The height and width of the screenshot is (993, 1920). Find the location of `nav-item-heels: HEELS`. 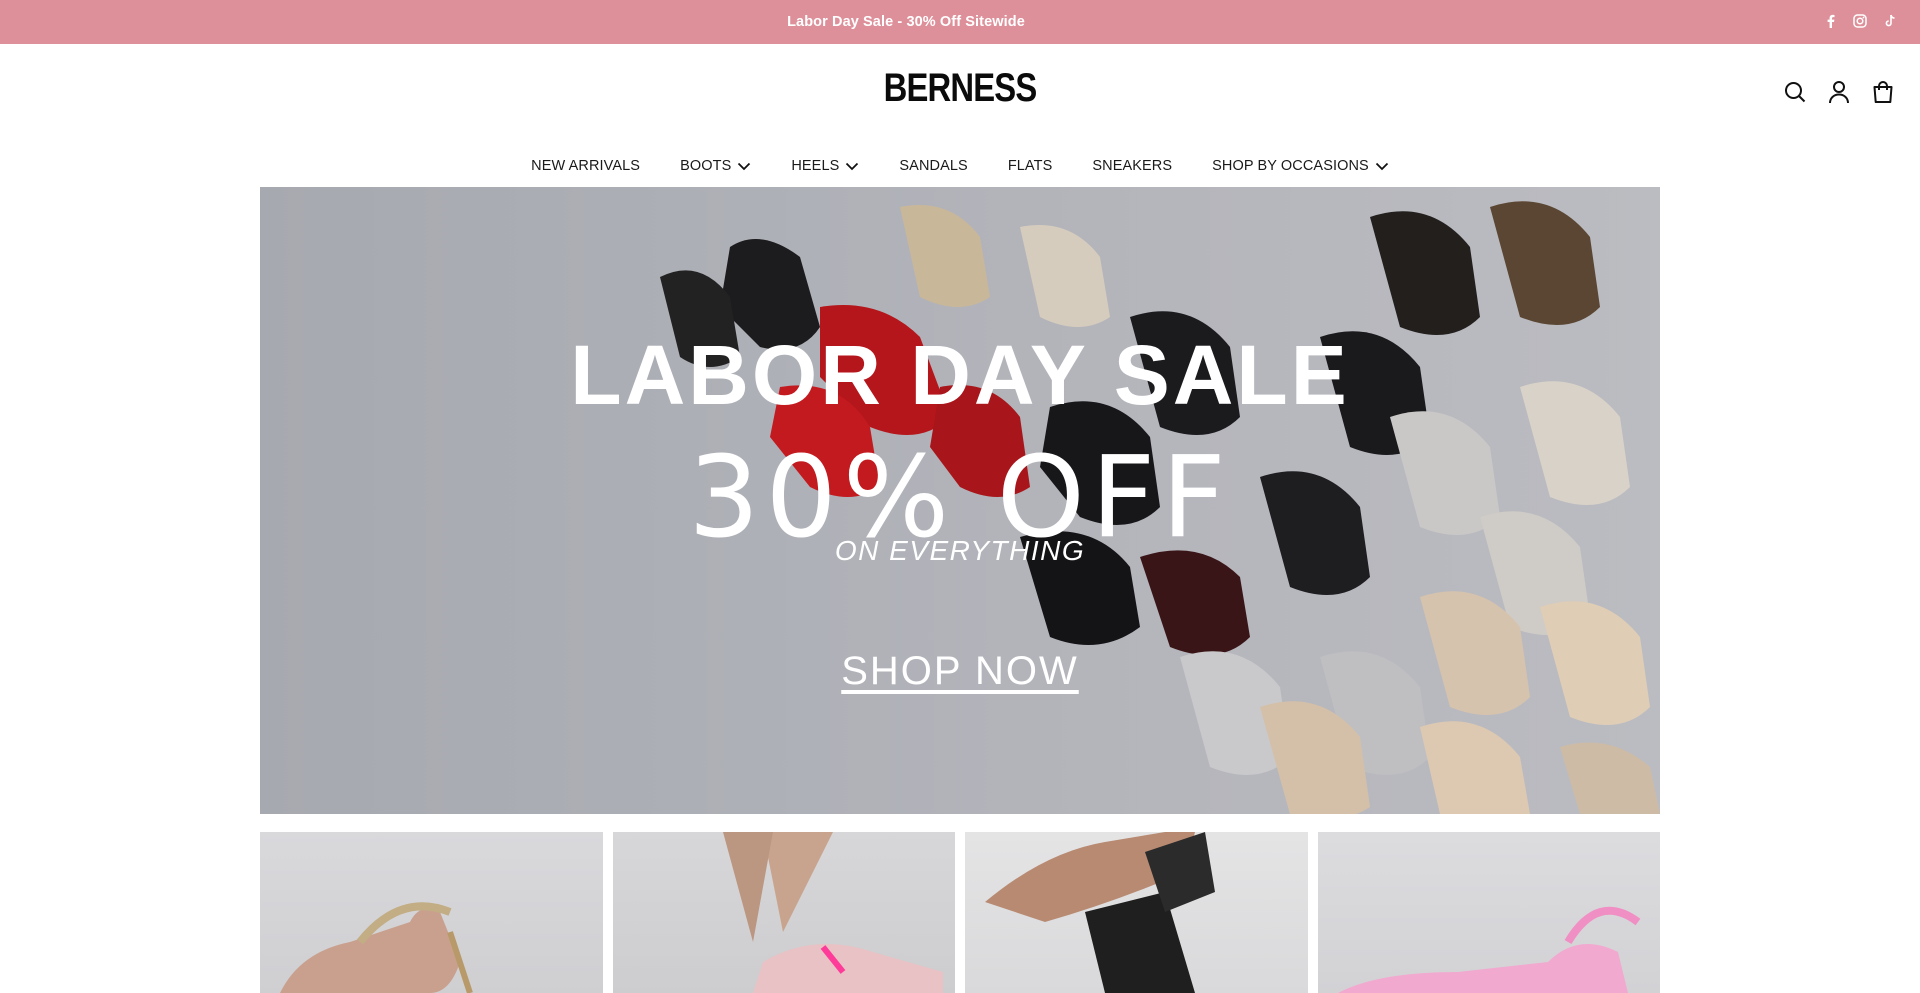

nav-item-heels: HEELS is located at coordinates (825, 166).